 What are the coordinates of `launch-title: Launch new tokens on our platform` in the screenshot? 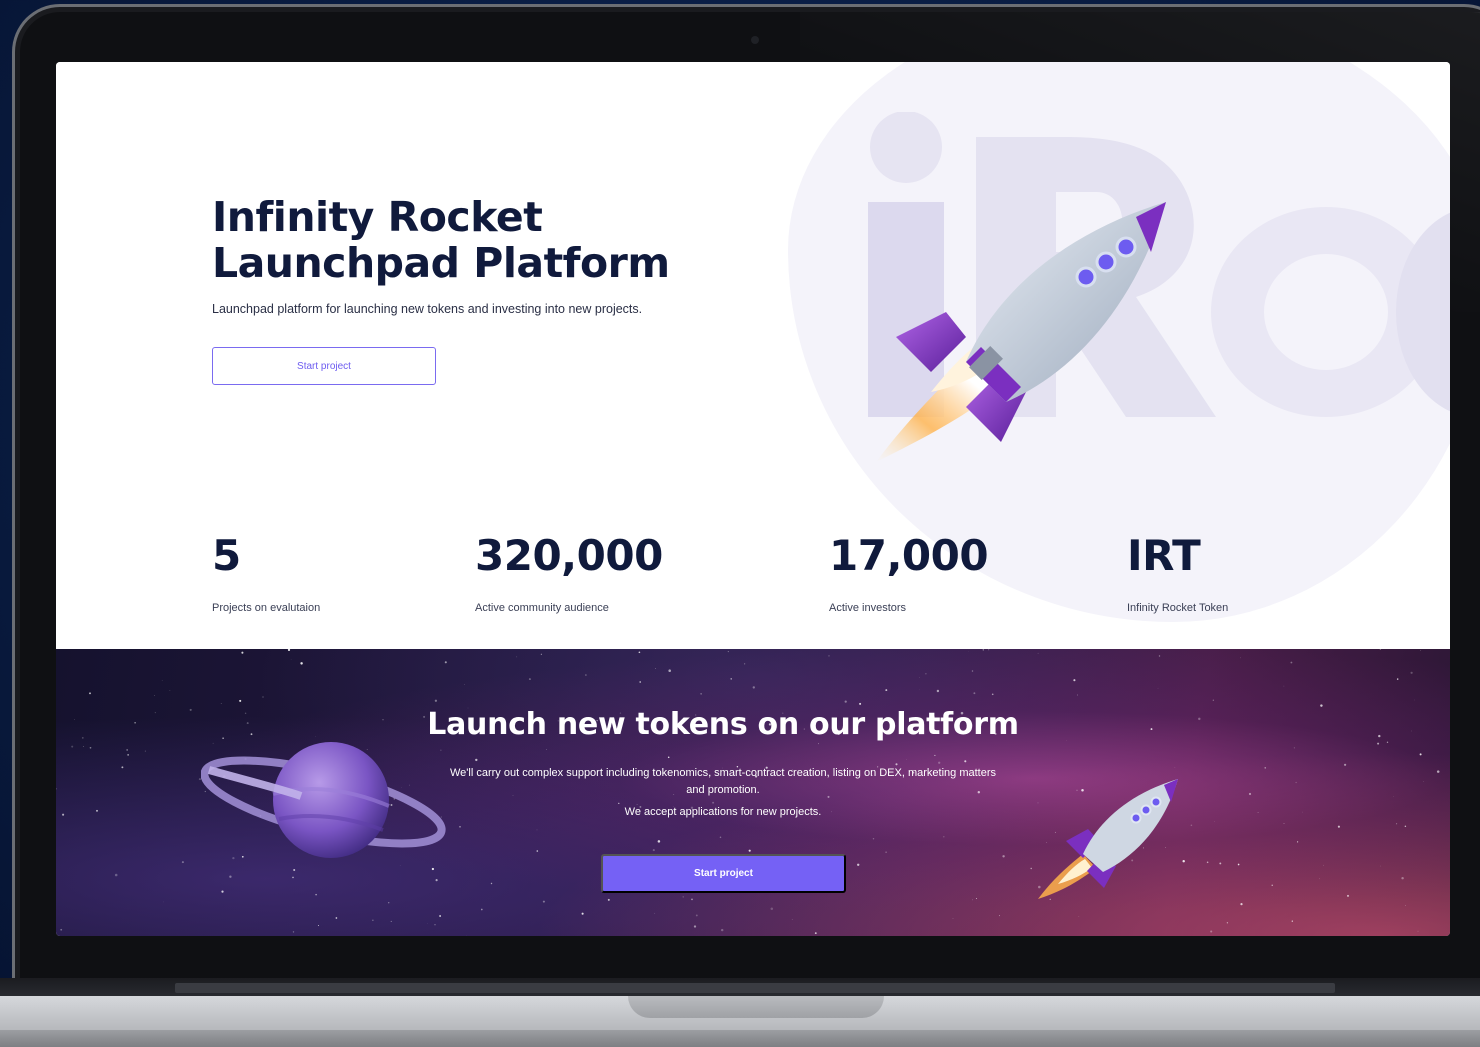 It's located at (723, 724).